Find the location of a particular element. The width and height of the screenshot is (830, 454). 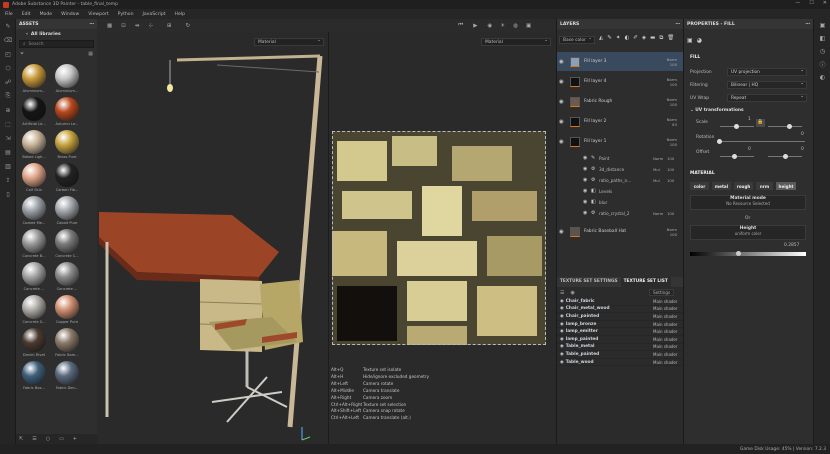

texture-set-row: ◉ Table_metal Main shader is located at coordinates (620, 348).